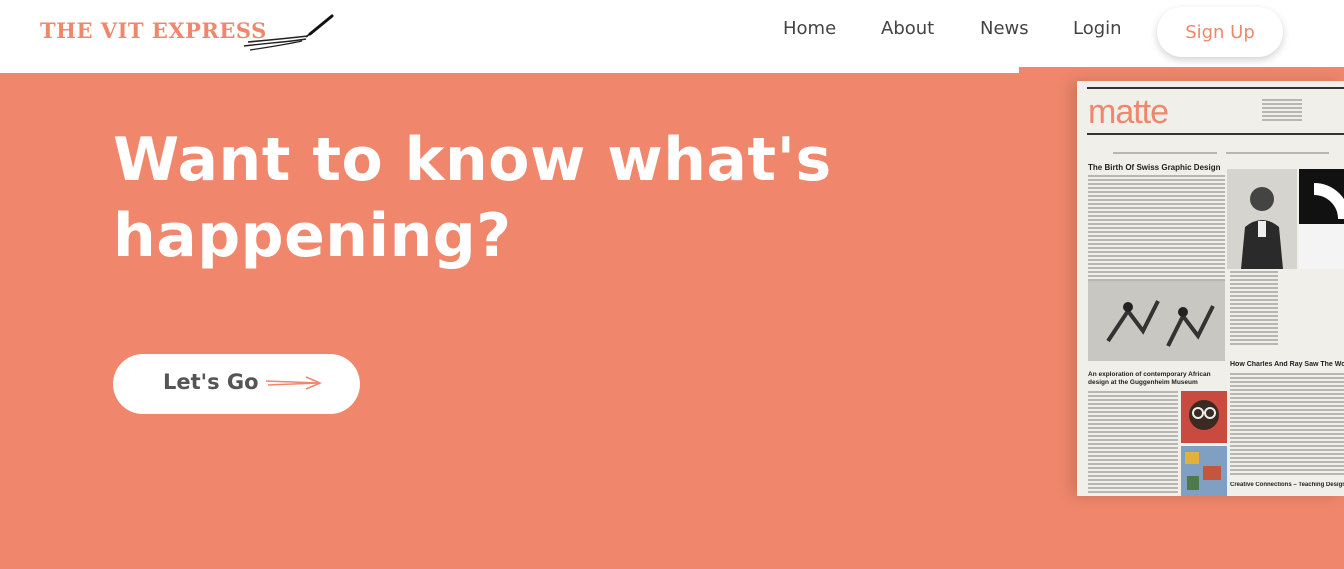 Image resolution: width=1344 pixels, height=569 pixels. I want to click on signup-button-label: Sign Up, so click(1220, 32).